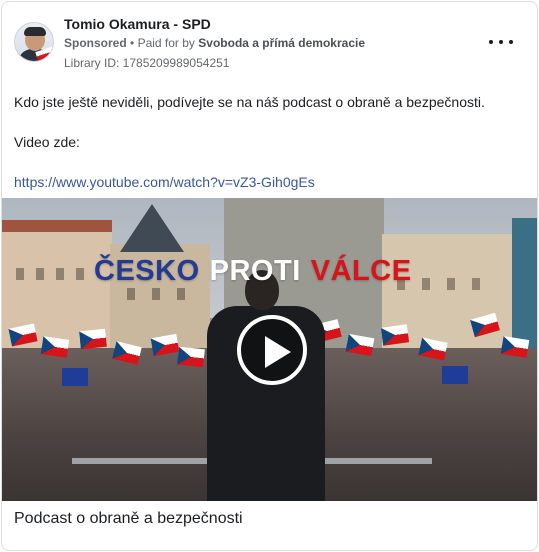  I want to click on video-title-overlay: ČESKO PROTI VÁLCE, so click(253, 271).